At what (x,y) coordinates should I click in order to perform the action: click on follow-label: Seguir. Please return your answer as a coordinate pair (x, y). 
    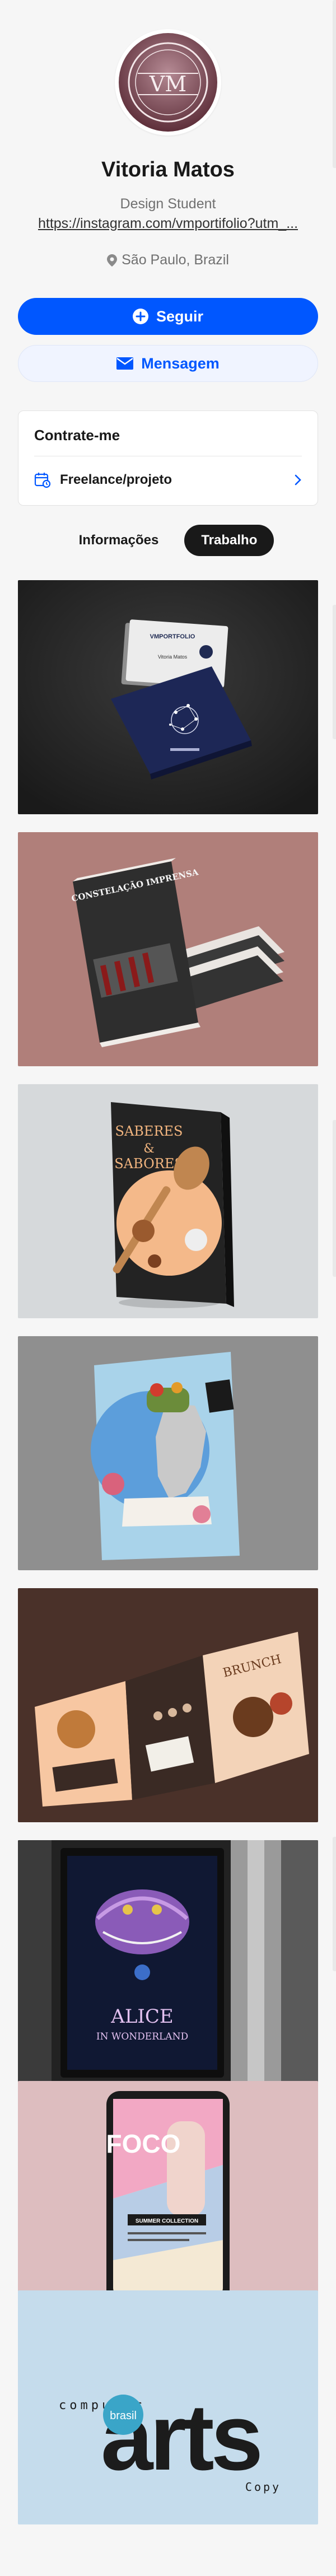
    Looking at the image, I should click on (180, 316).